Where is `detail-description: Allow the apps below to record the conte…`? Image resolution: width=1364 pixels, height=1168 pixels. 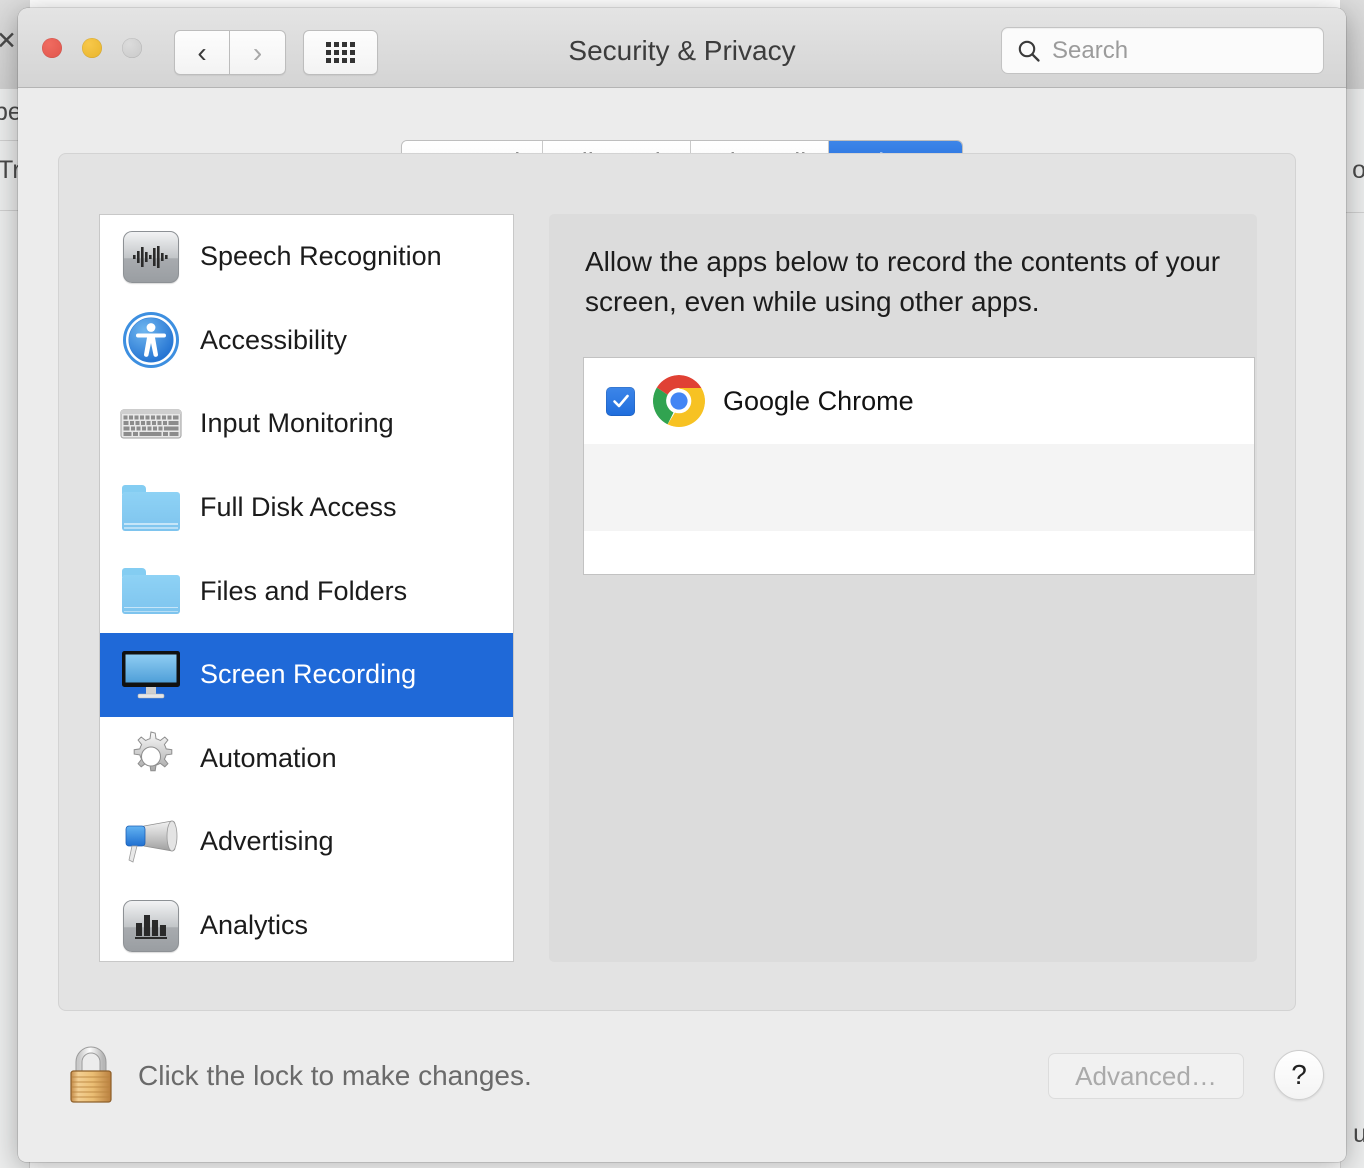 detail-description: Allow the apps below to record the conte… is located at coordinates (903, 281).